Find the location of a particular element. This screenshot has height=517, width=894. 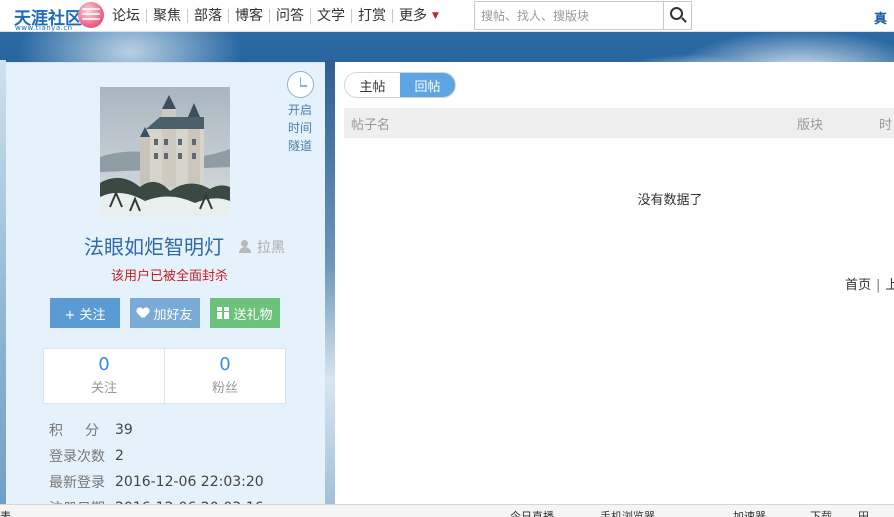

status-item-download: 下载 is located at coordinates (821, 512).